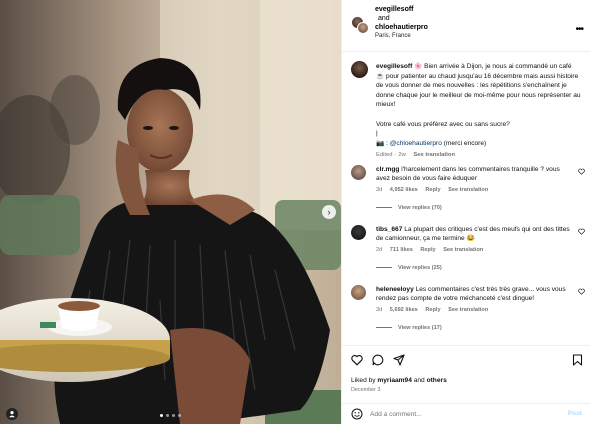 This screenshot has width=590, height=424. I want to click on bookmark-icon, so click(577, 360).